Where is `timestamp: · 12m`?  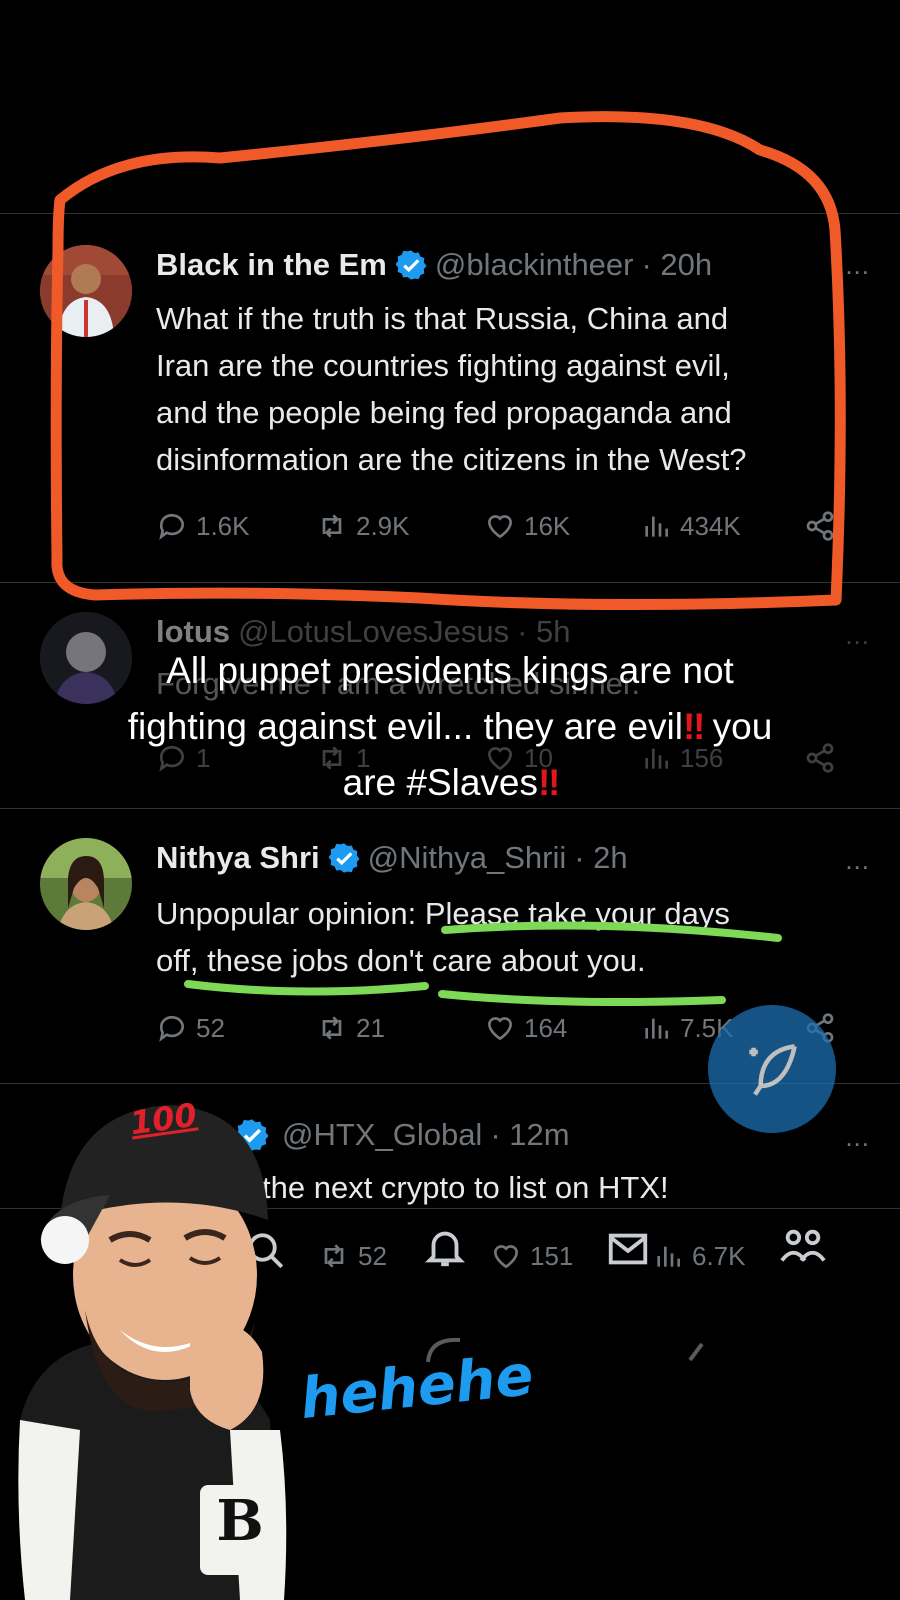 timestamp: · 12m is located at coordinates (530, 1134).